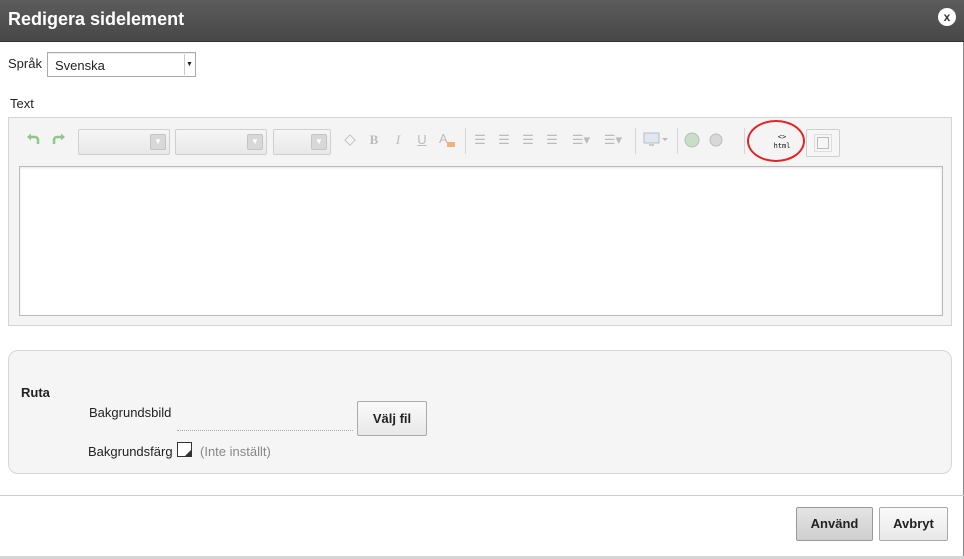 The image size is (964, 559). I want to click on background-color-label: Bakgrundsfärg, so click(130, 451).